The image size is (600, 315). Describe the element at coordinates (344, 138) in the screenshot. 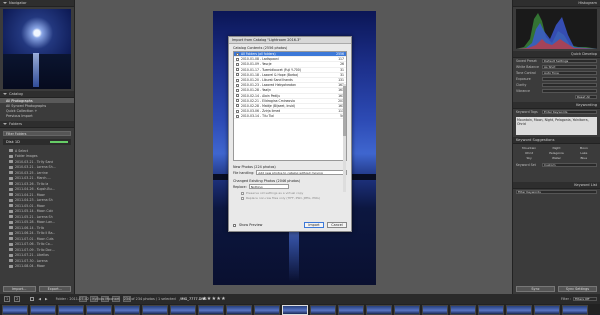

I see `list-scrollbar` at that location.